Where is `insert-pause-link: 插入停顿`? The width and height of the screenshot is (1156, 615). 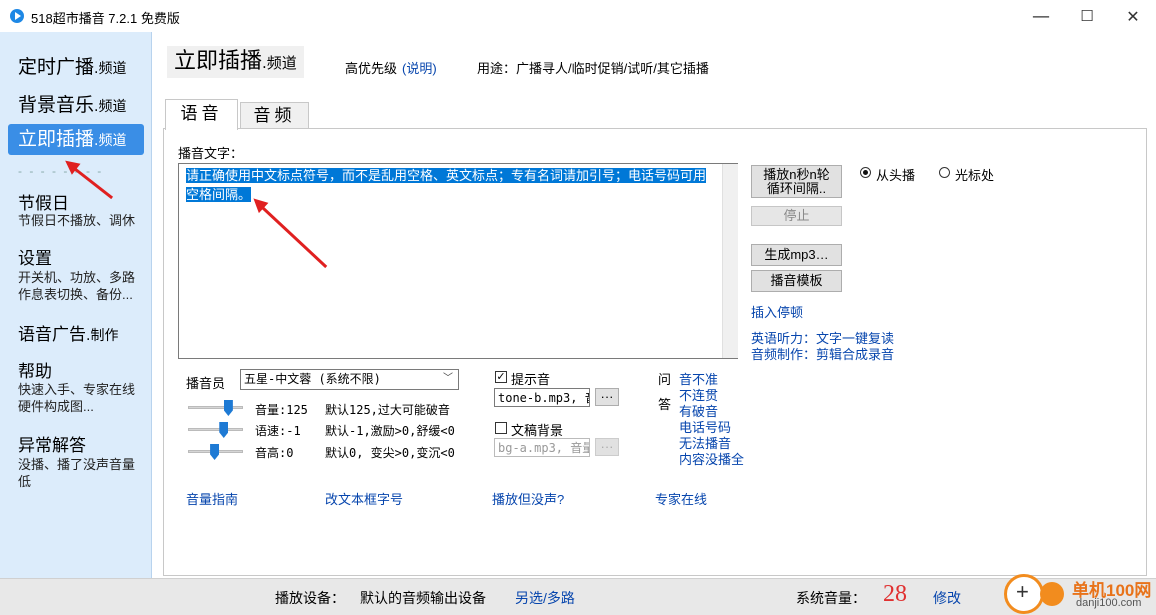
insert-pause-link: 插入停顿 is located at coordinates (777, 311).